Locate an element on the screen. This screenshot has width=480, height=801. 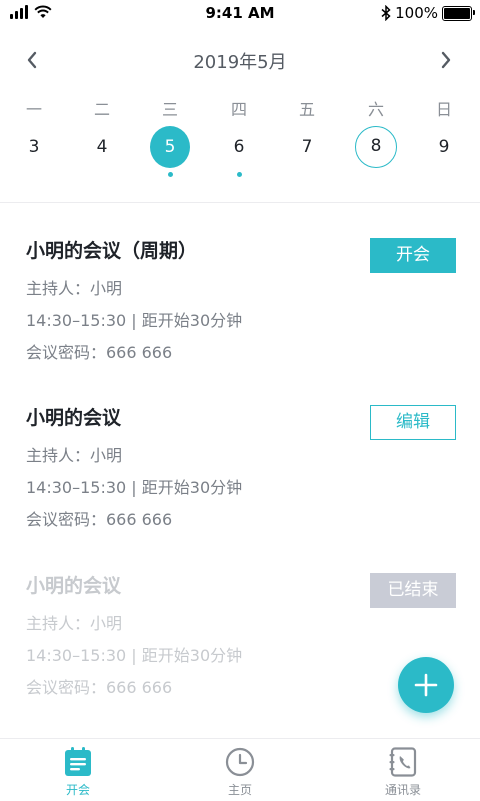
tab-meeting: 开会 is located at coordinates (78, 770).